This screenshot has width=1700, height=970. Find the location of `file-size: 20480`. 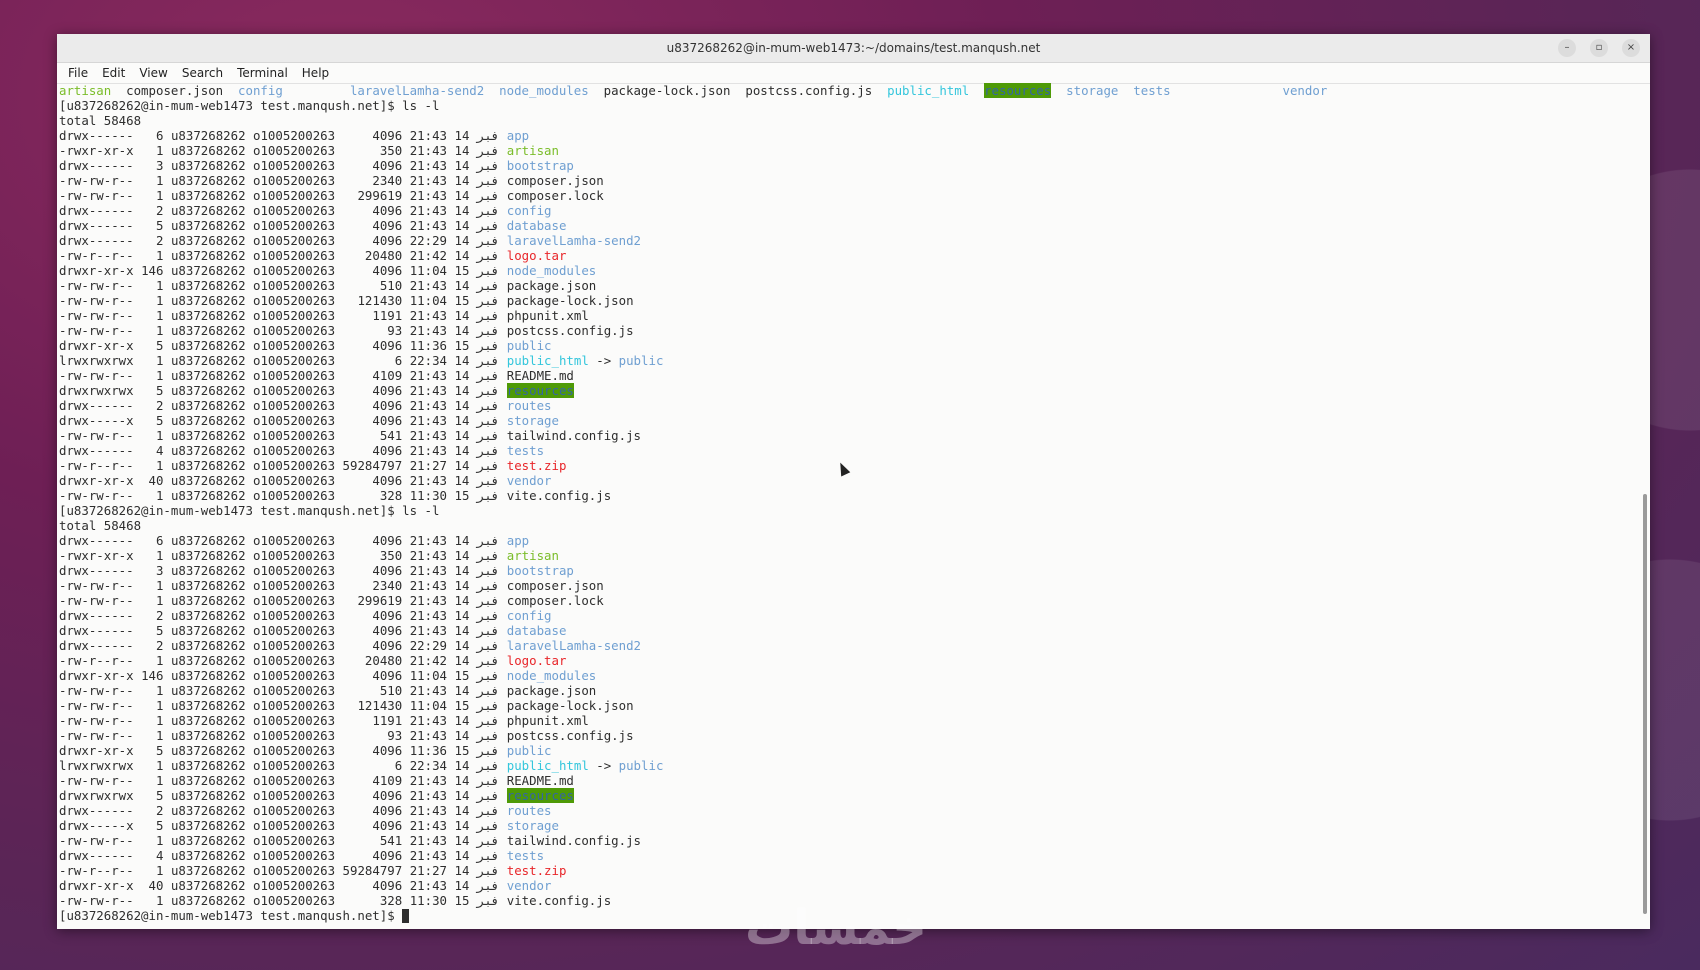

file-size: 20480 is located at coordinates (383, 660).